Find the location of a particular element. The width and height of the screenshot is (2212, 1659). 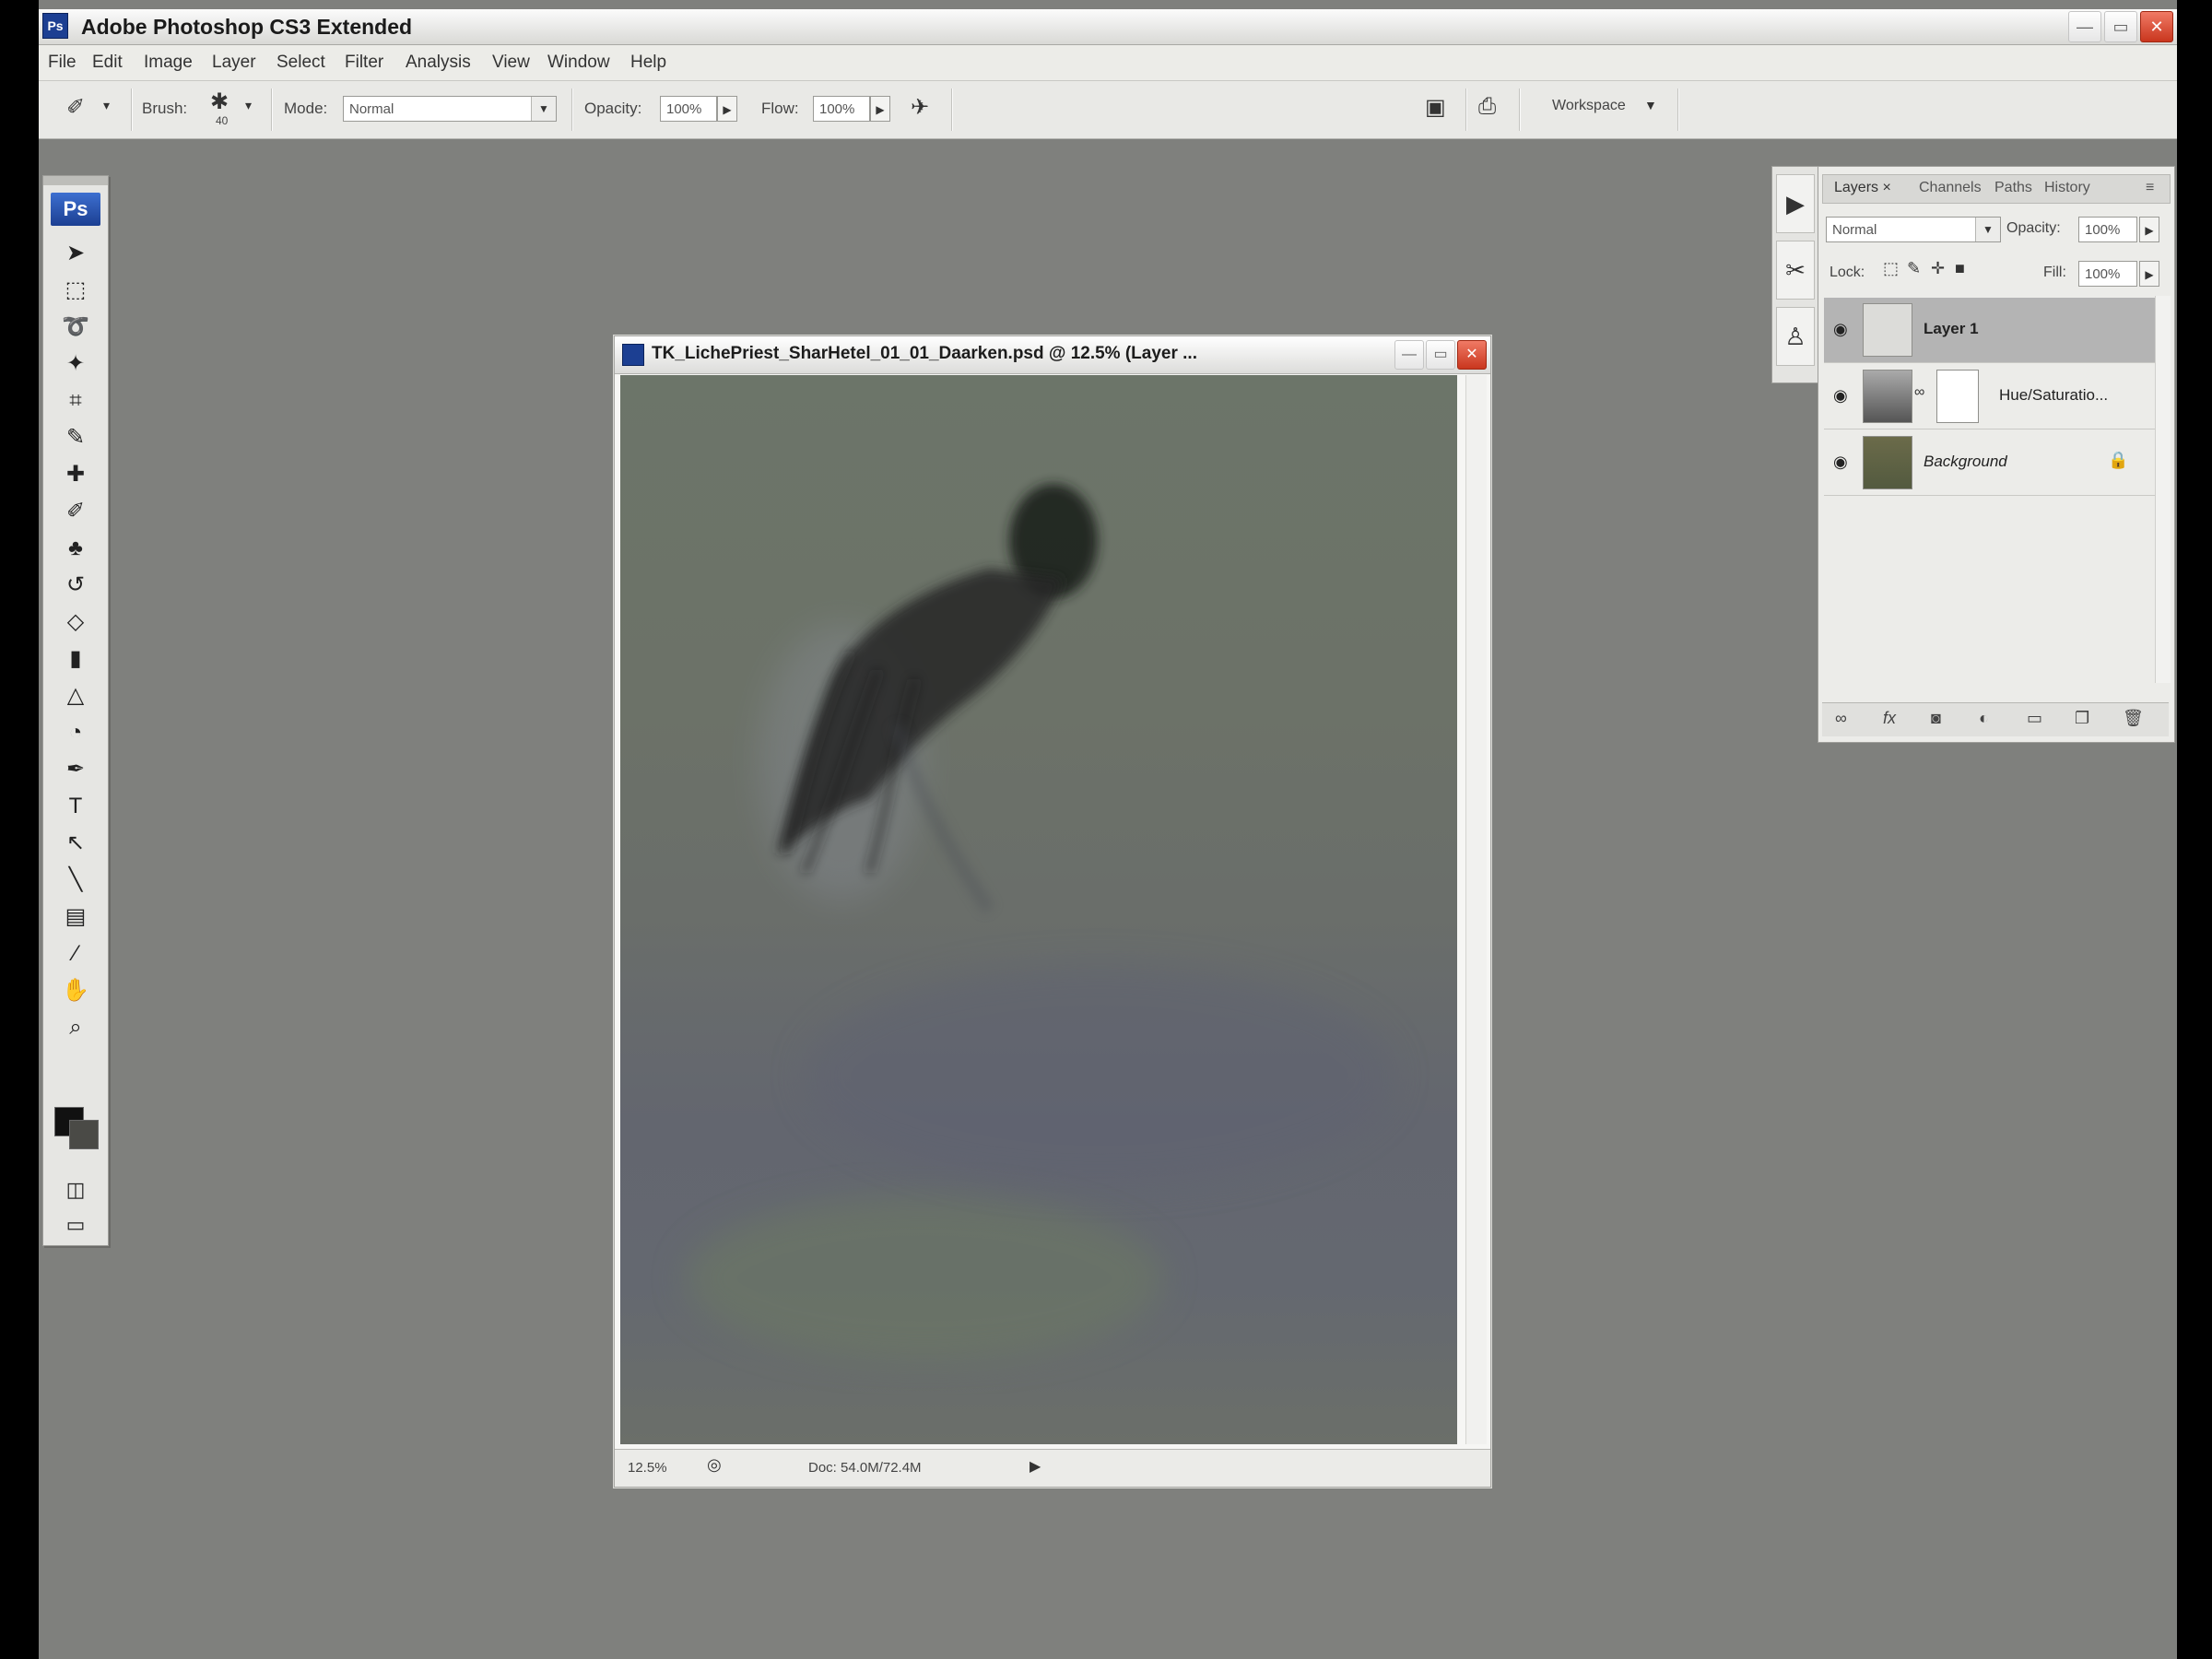

tab-channels: Channels is located at coordinates (1950, 188).